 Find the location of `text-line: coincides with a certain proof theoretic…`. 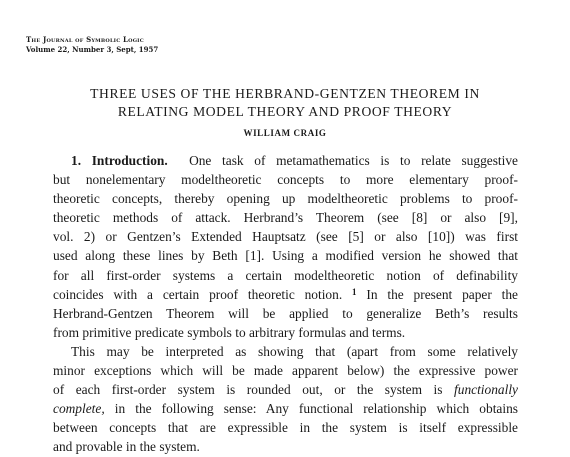

text-line: coincides with a certain proof theoretic… is located at coordinates (285, 294).